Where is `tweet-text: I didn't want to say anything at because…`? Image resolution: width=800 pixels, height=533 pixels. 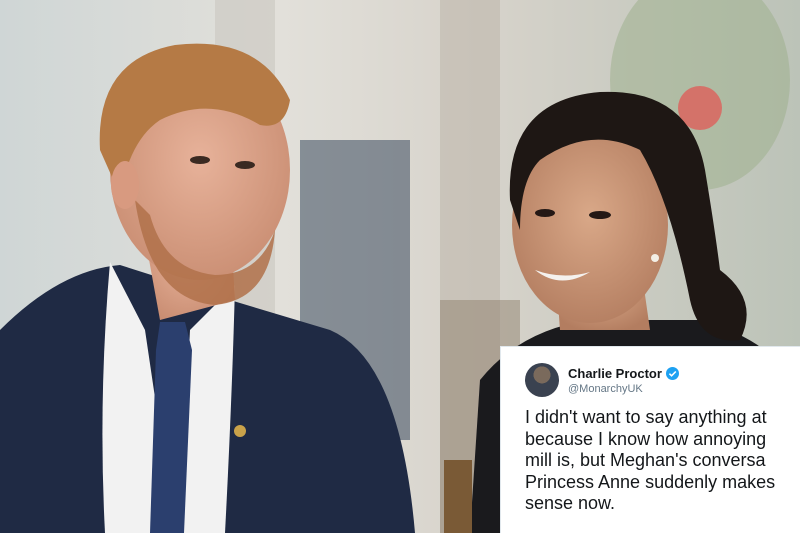 tweet-text: I didn't want to say anything at because… is located at coordinates (662, 461).